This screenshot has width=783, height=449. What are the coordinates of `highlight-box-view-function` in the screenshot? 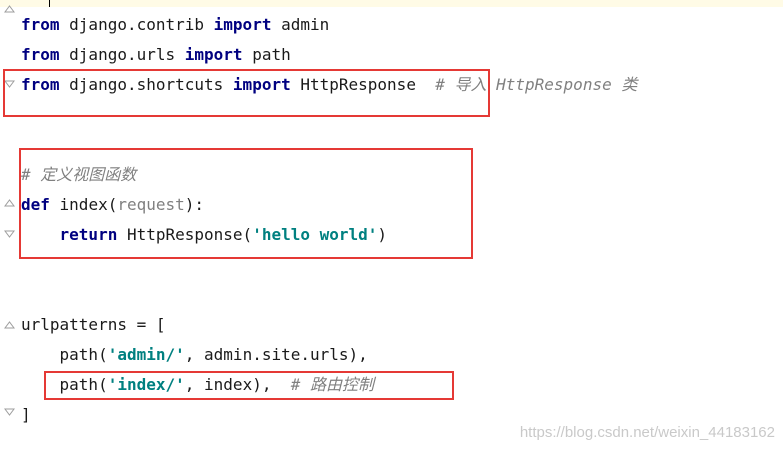 It's located at (246, 203).